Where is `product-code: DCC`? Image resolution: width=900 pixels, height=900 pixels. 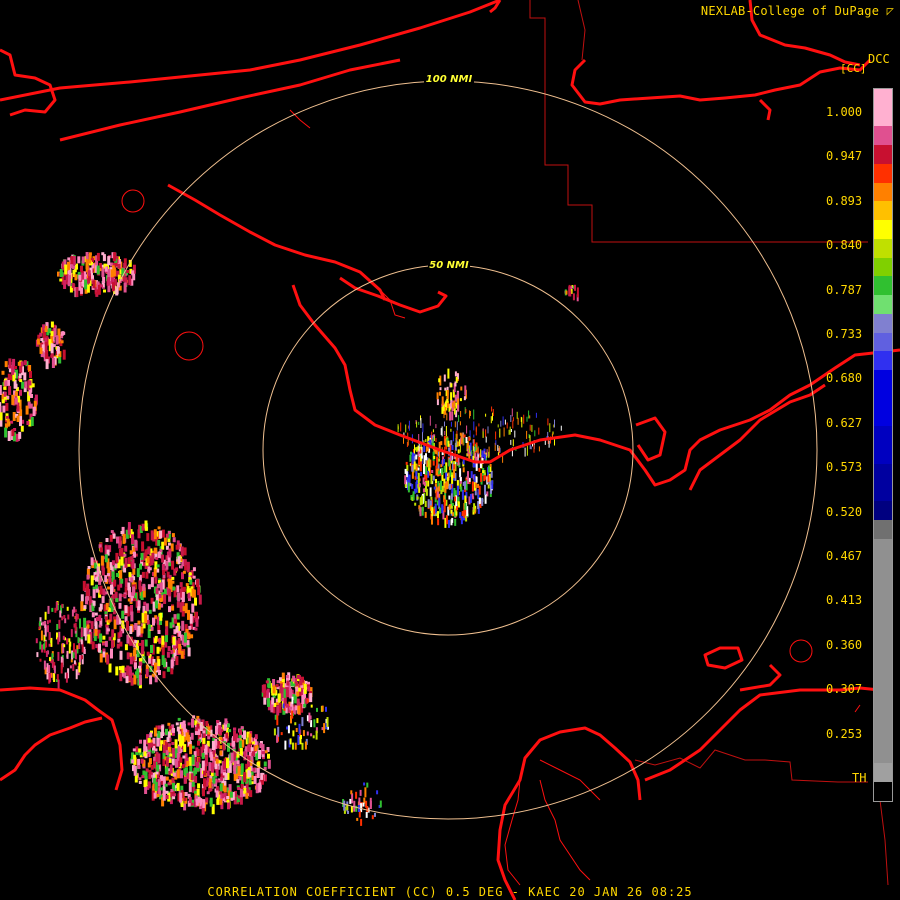 product-code: DCC is located at coordinates (879, 59).